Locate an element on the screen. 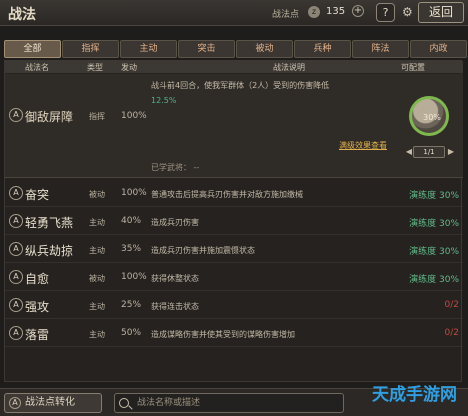  tactic-name: 强攻 is located at coordinates (37, 307).